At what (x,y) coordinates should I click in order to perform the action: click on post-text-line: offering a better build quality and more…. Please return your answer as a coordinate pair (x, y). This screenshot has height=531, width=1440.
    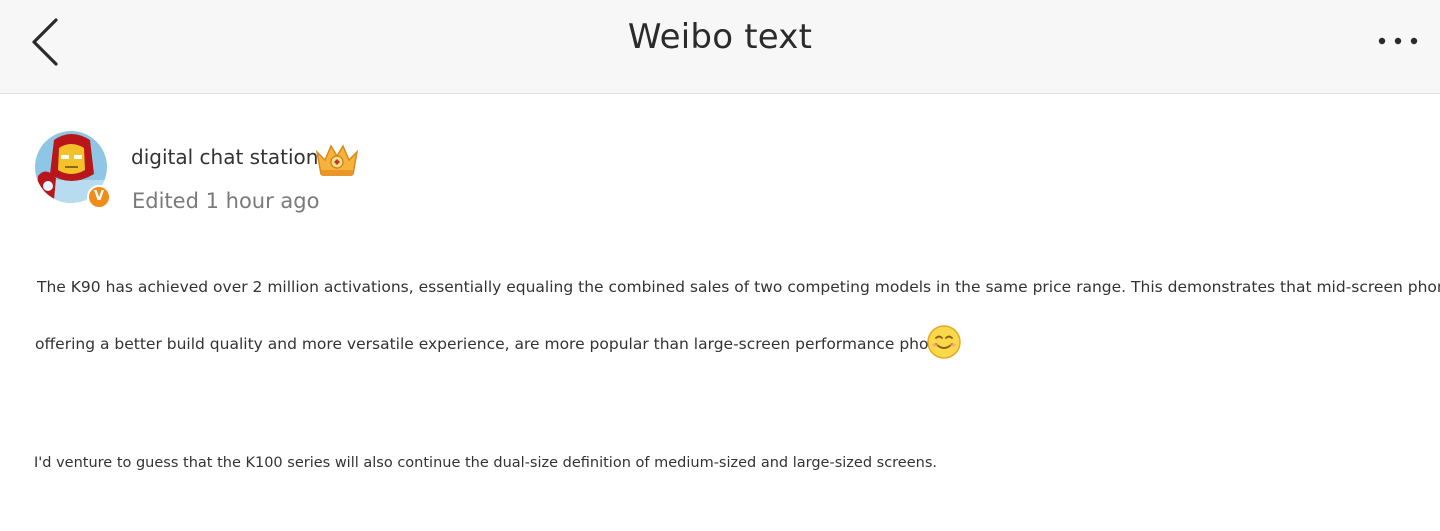
    Looking at the image, I should click on (498, 344).